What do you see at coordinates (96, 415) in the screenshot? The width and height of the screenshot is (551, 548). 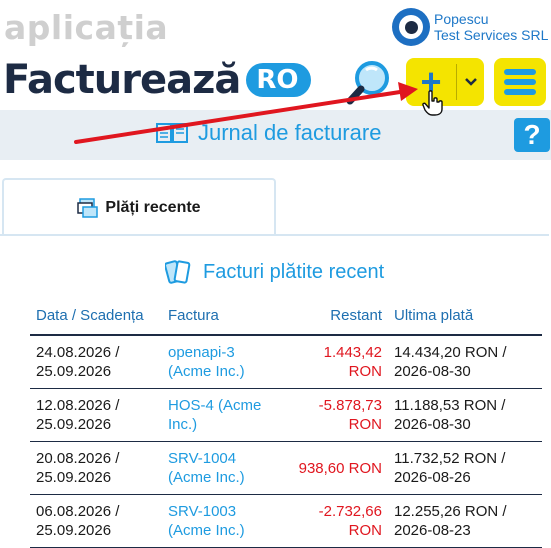 I see `row-dates: 12.08.2026 / 25.09.2026` at bounding box center [96, 415].